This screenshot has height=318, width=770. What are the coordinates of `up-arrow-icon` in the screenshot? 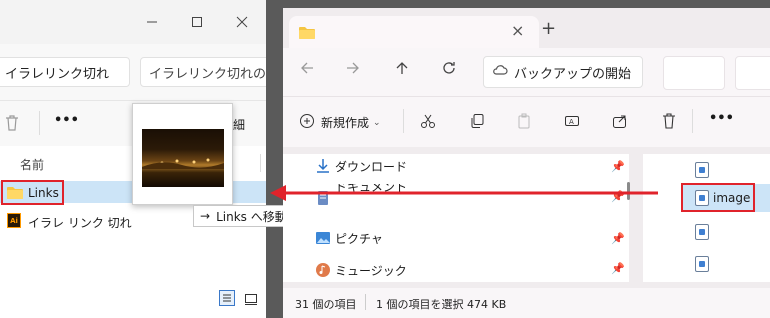 It's located at (402, 70).